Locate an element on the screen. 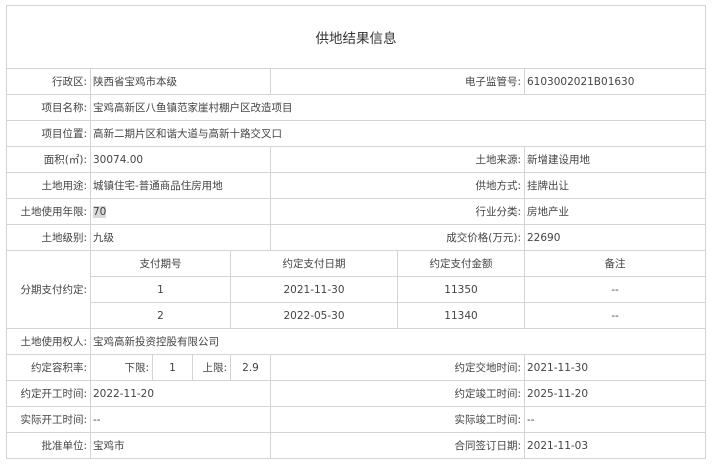  start-time-label: 约定开工时间: is located at coordinates (48, 393).